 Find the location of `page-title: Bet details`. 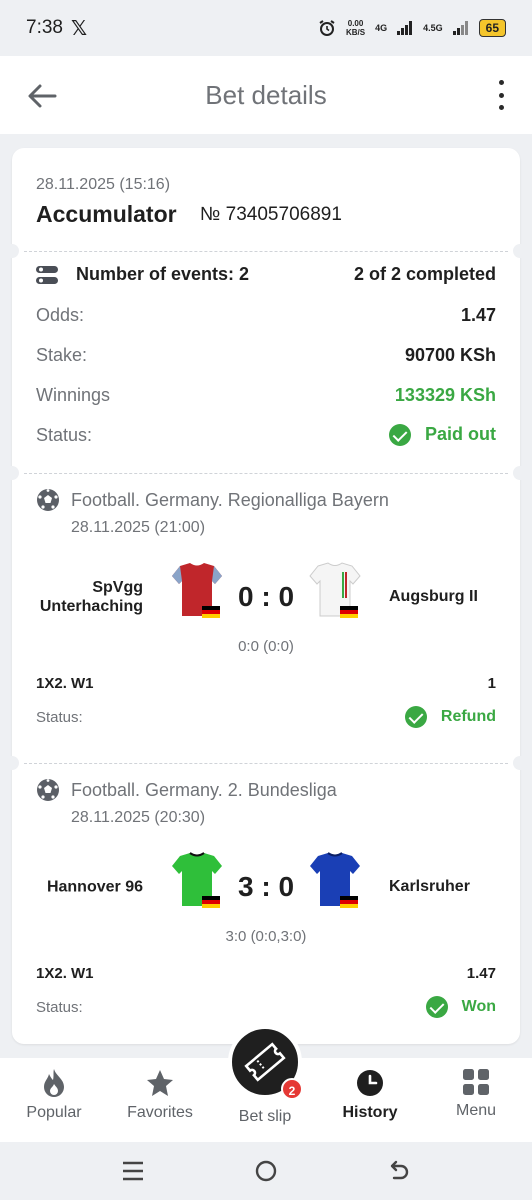

page-title: Bet details is located at coordinates (266, 94).